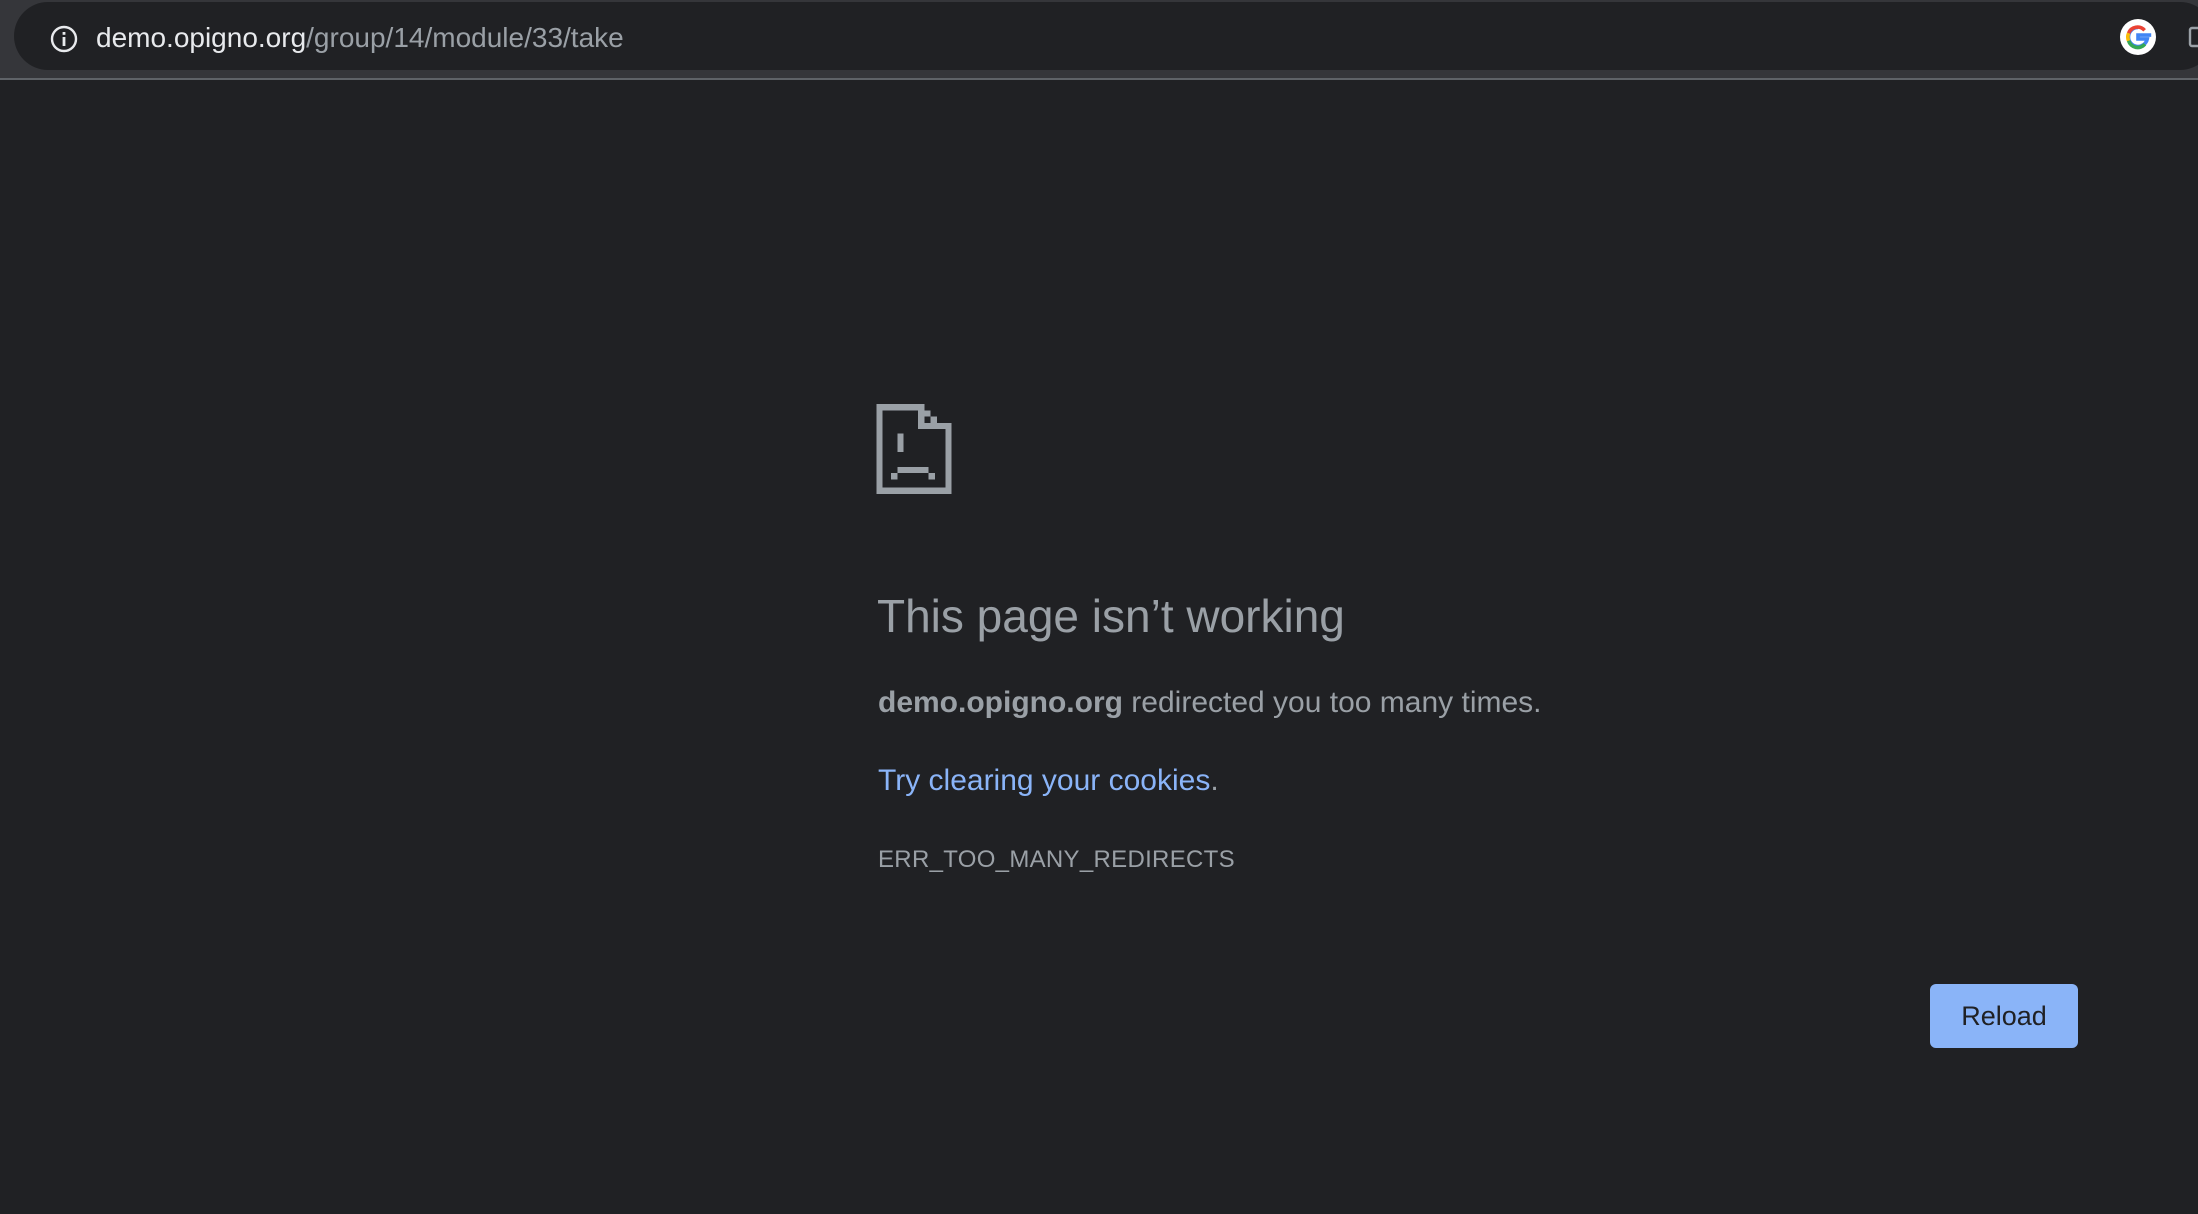 The image size is (2198, 1214). I want to click on url-path: /group/14/module/33/take, so click(465, 37).